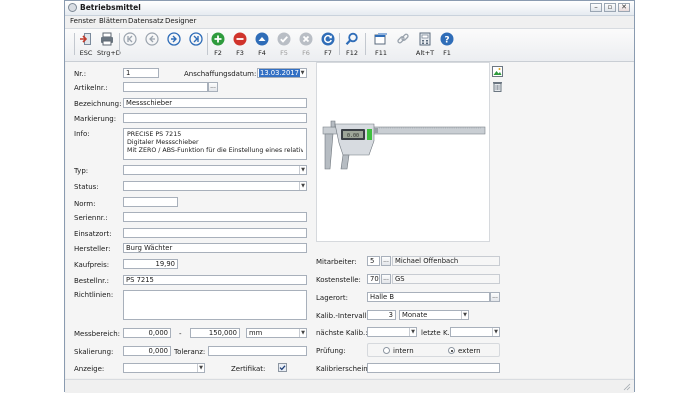 The height and width of the screenshot is (394, 700). I want to click on letzte-k-field: ▼, so click(475, 332).